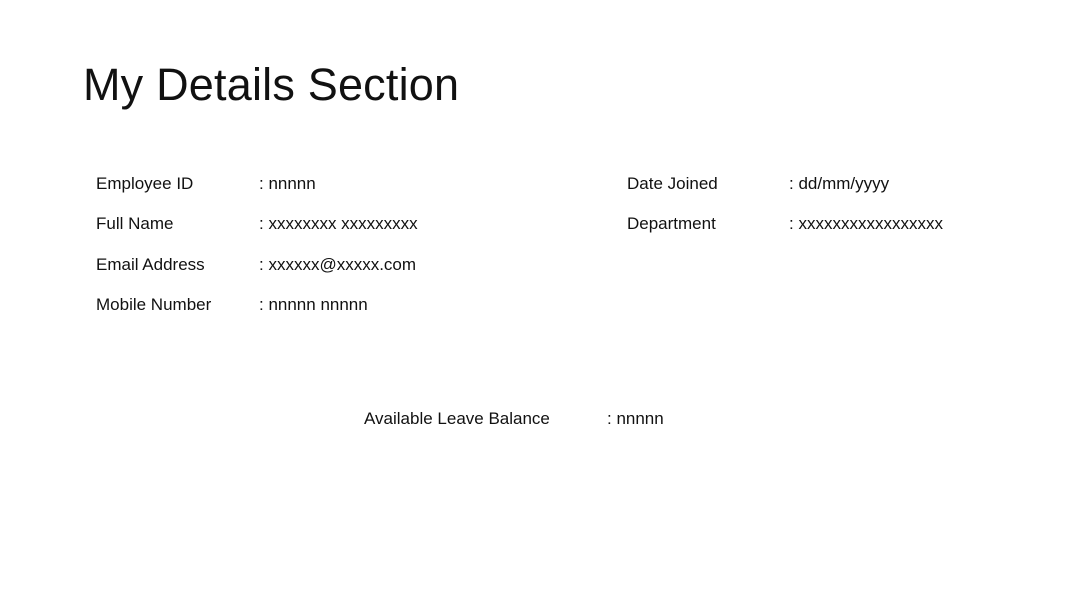 The image size is (1080, 608). Describe the element at coordinates (145, 183) in the screenshot. I see `employee-id-label: Employee ID` at that location.